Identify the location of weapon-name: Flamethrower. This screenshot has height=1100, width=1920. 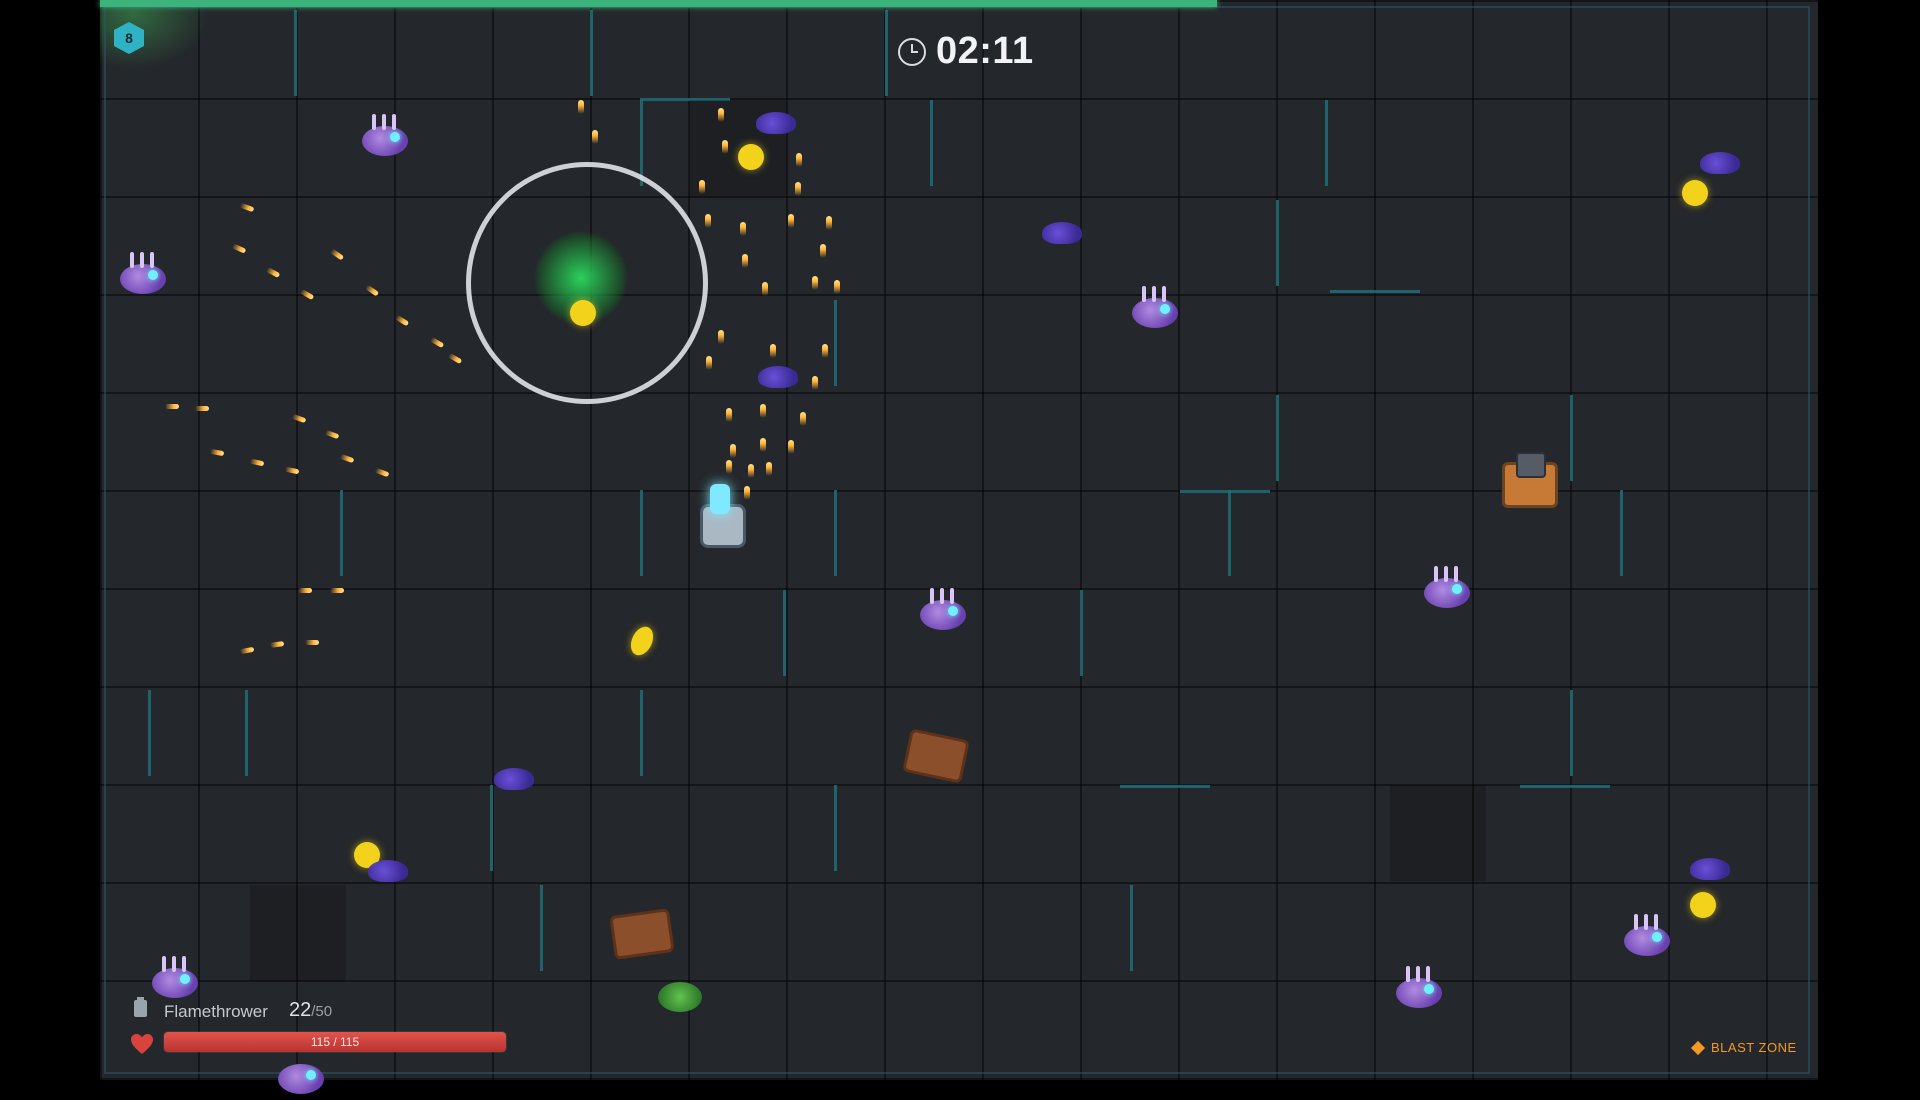
(216, 1011).